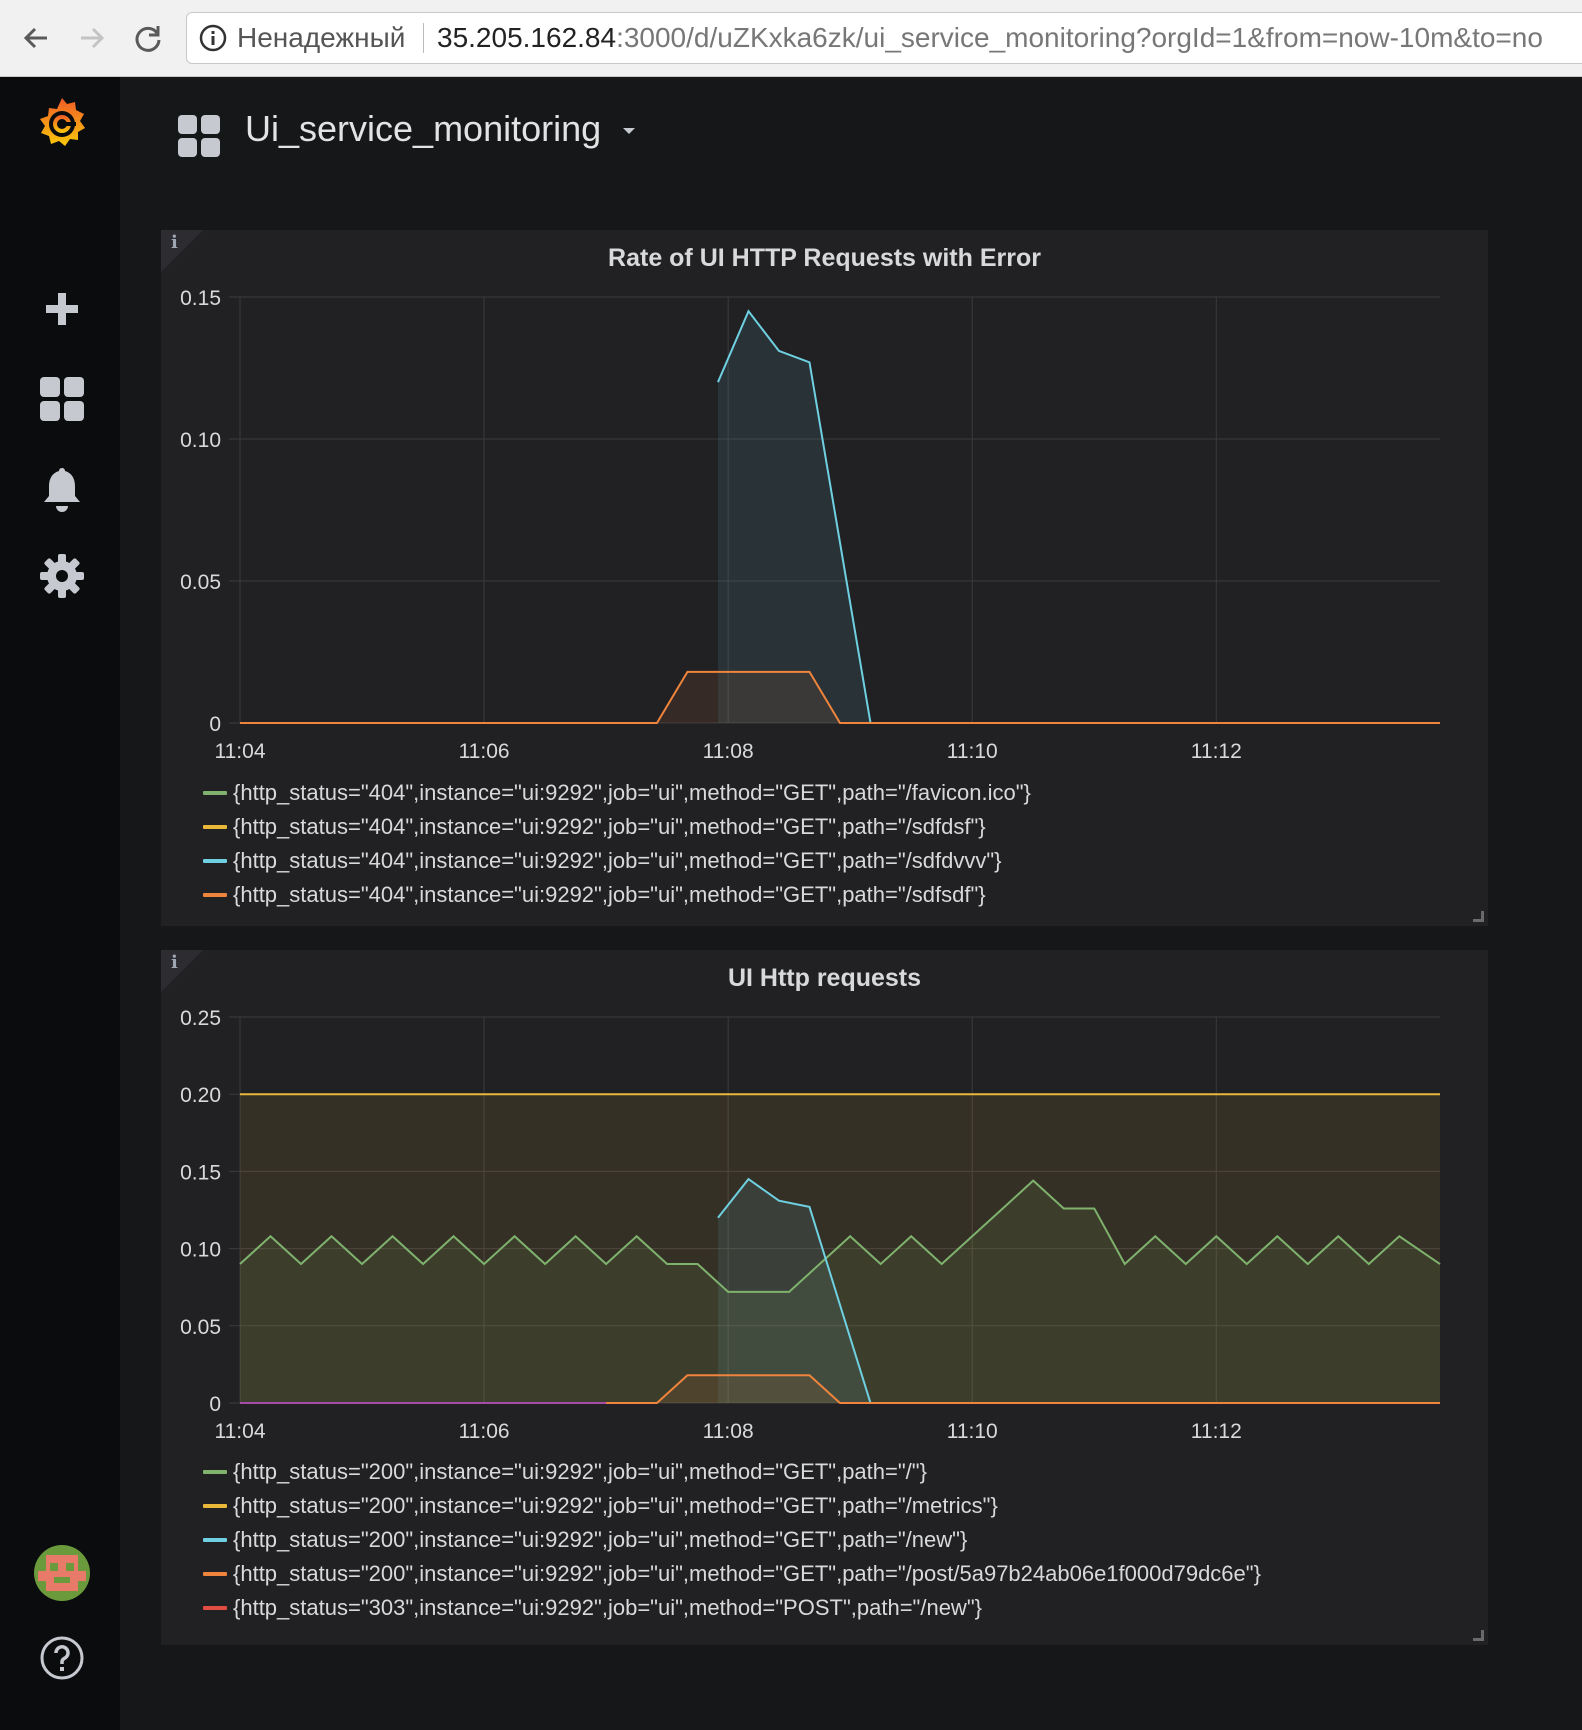 This screenshot has height=1730, width=1582. Describe the element at coordinates (423, 128) in the screenshot. I see `dashboard-title-text: Ui_service_monitoring` at that location.